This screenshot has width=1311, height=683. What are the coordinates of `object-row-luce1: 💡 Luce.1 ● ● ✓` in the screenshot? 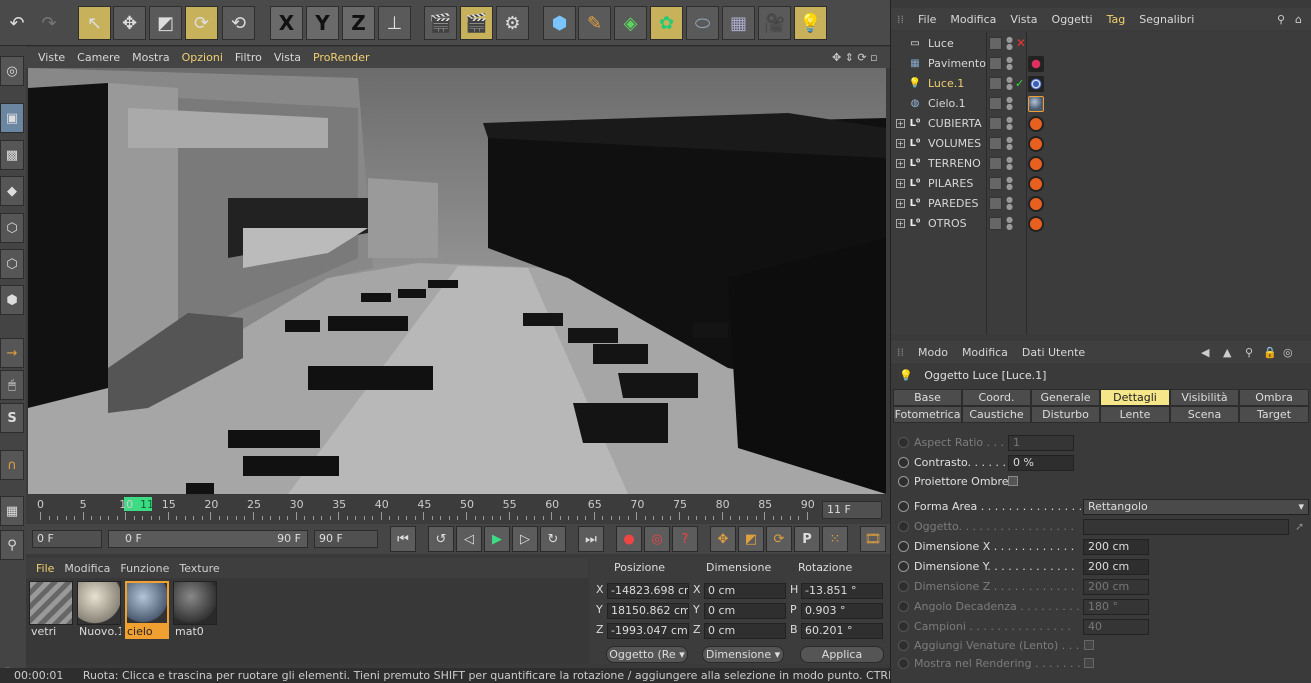 It's located at (1101, 84).